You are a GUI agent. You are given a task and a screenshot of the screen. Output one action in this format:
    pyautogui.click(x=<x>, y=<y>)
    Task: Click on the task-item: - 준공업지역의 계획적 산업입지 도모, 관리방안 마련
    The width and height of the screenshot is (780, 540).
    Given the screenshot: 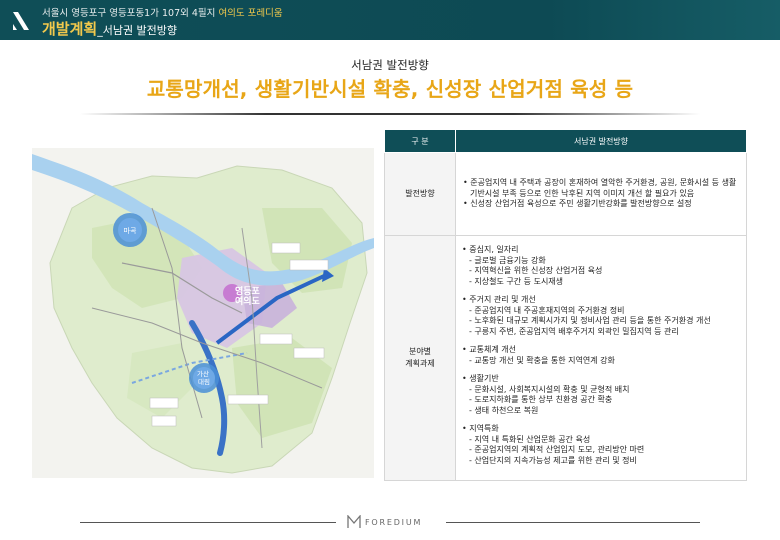 What is the action you would take?
    pyautogui.click(x=557, y=449)
    